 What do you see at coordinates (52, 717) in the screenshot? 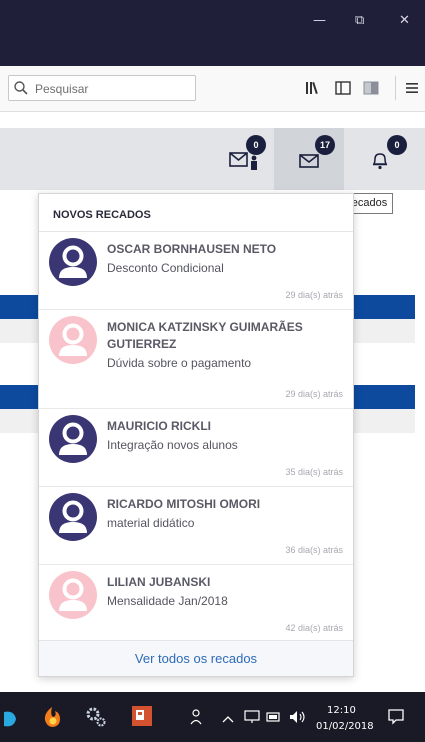
I see `firefox-icon` at bounding box center [52, 717].